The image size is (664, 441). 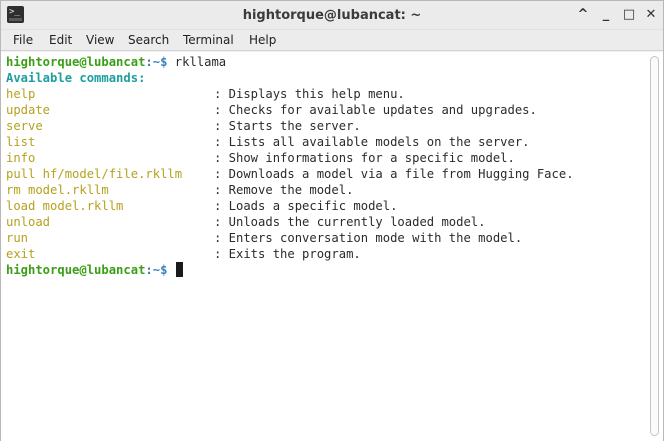 What do you see at coordinates (94, 174) in the screenshot?
I see `command-name: pull hf/model/file.rkllm` at bounding box center [94, 174].